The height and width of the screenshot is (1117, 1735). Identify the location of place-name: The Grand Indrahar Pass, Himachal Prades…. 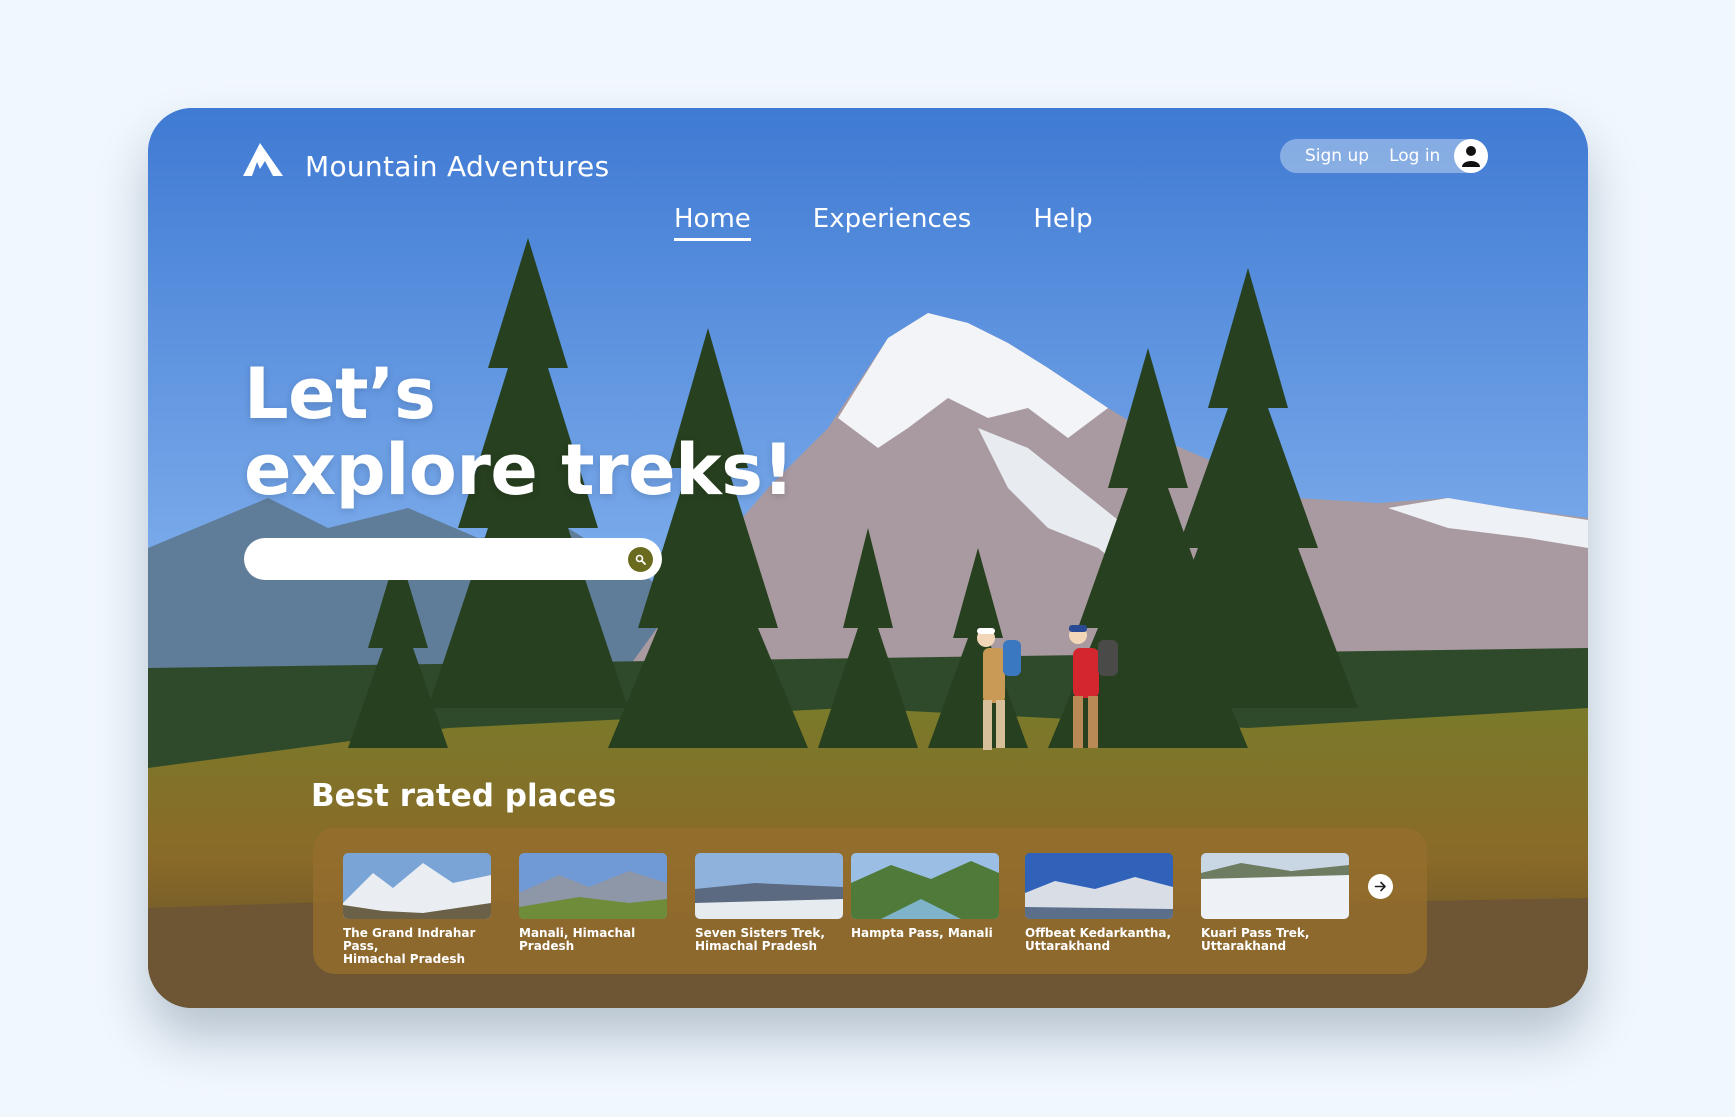
(409, 946).